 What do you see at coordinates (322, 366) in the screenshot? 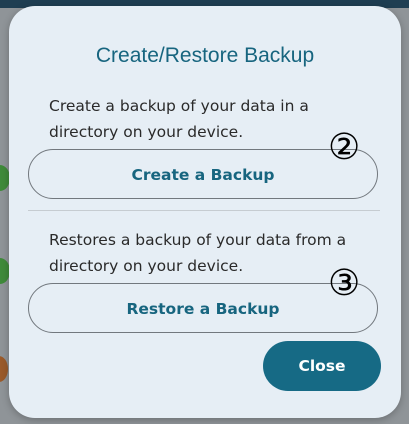
I see `close-button: Close` at bounding box center [322, 366].